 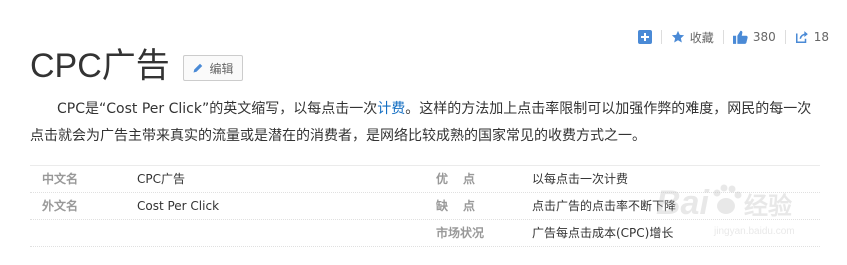 I want to click on share-icon, so click(x=801, y=37).